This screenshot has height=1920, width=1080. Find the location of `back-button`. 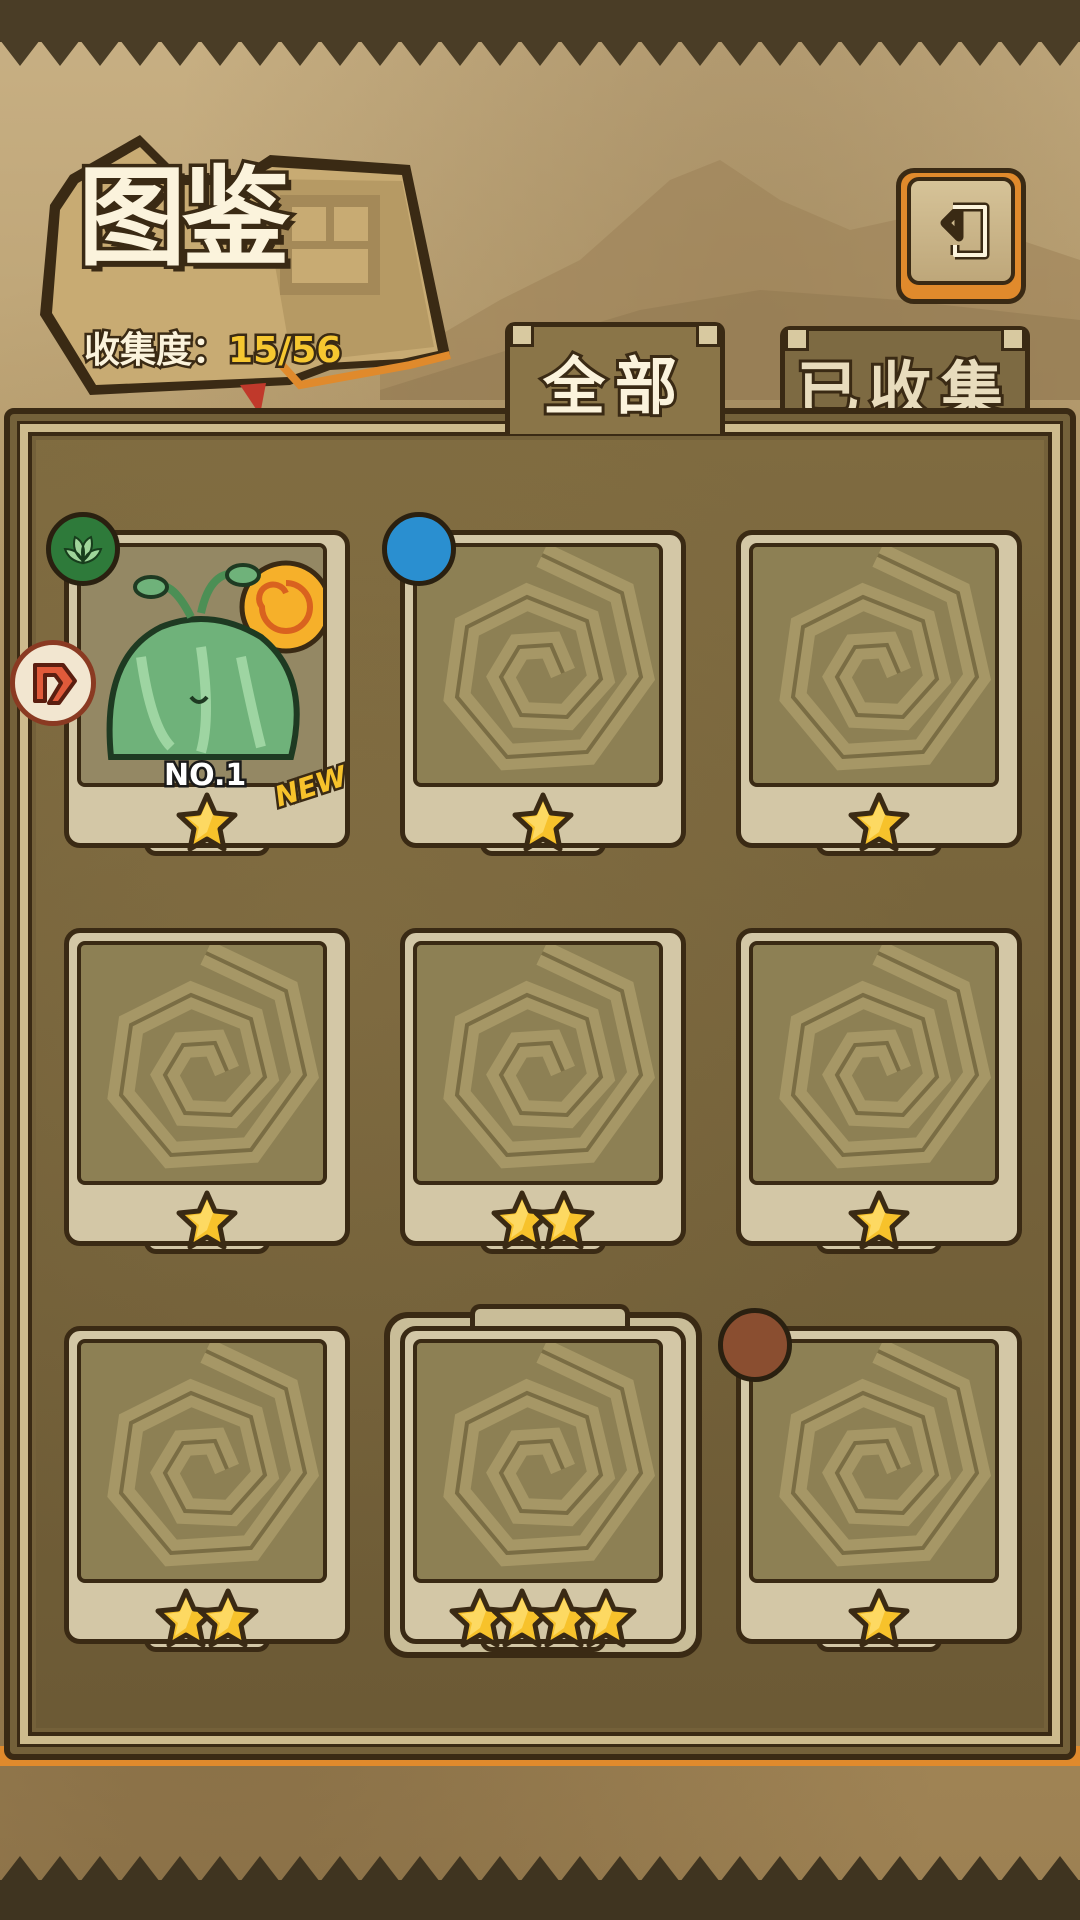

back-button is located at coordinates (961, 236).